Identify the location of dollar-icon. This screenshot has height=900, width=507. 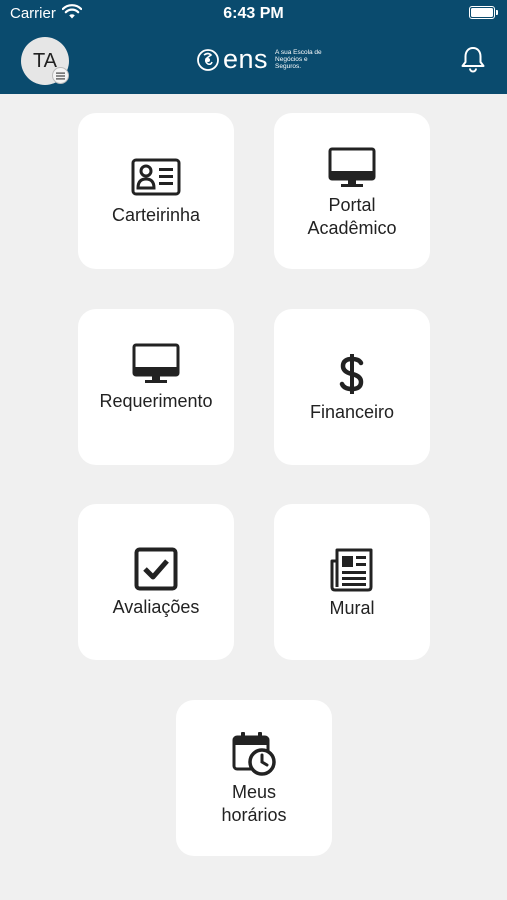
(352, 374).